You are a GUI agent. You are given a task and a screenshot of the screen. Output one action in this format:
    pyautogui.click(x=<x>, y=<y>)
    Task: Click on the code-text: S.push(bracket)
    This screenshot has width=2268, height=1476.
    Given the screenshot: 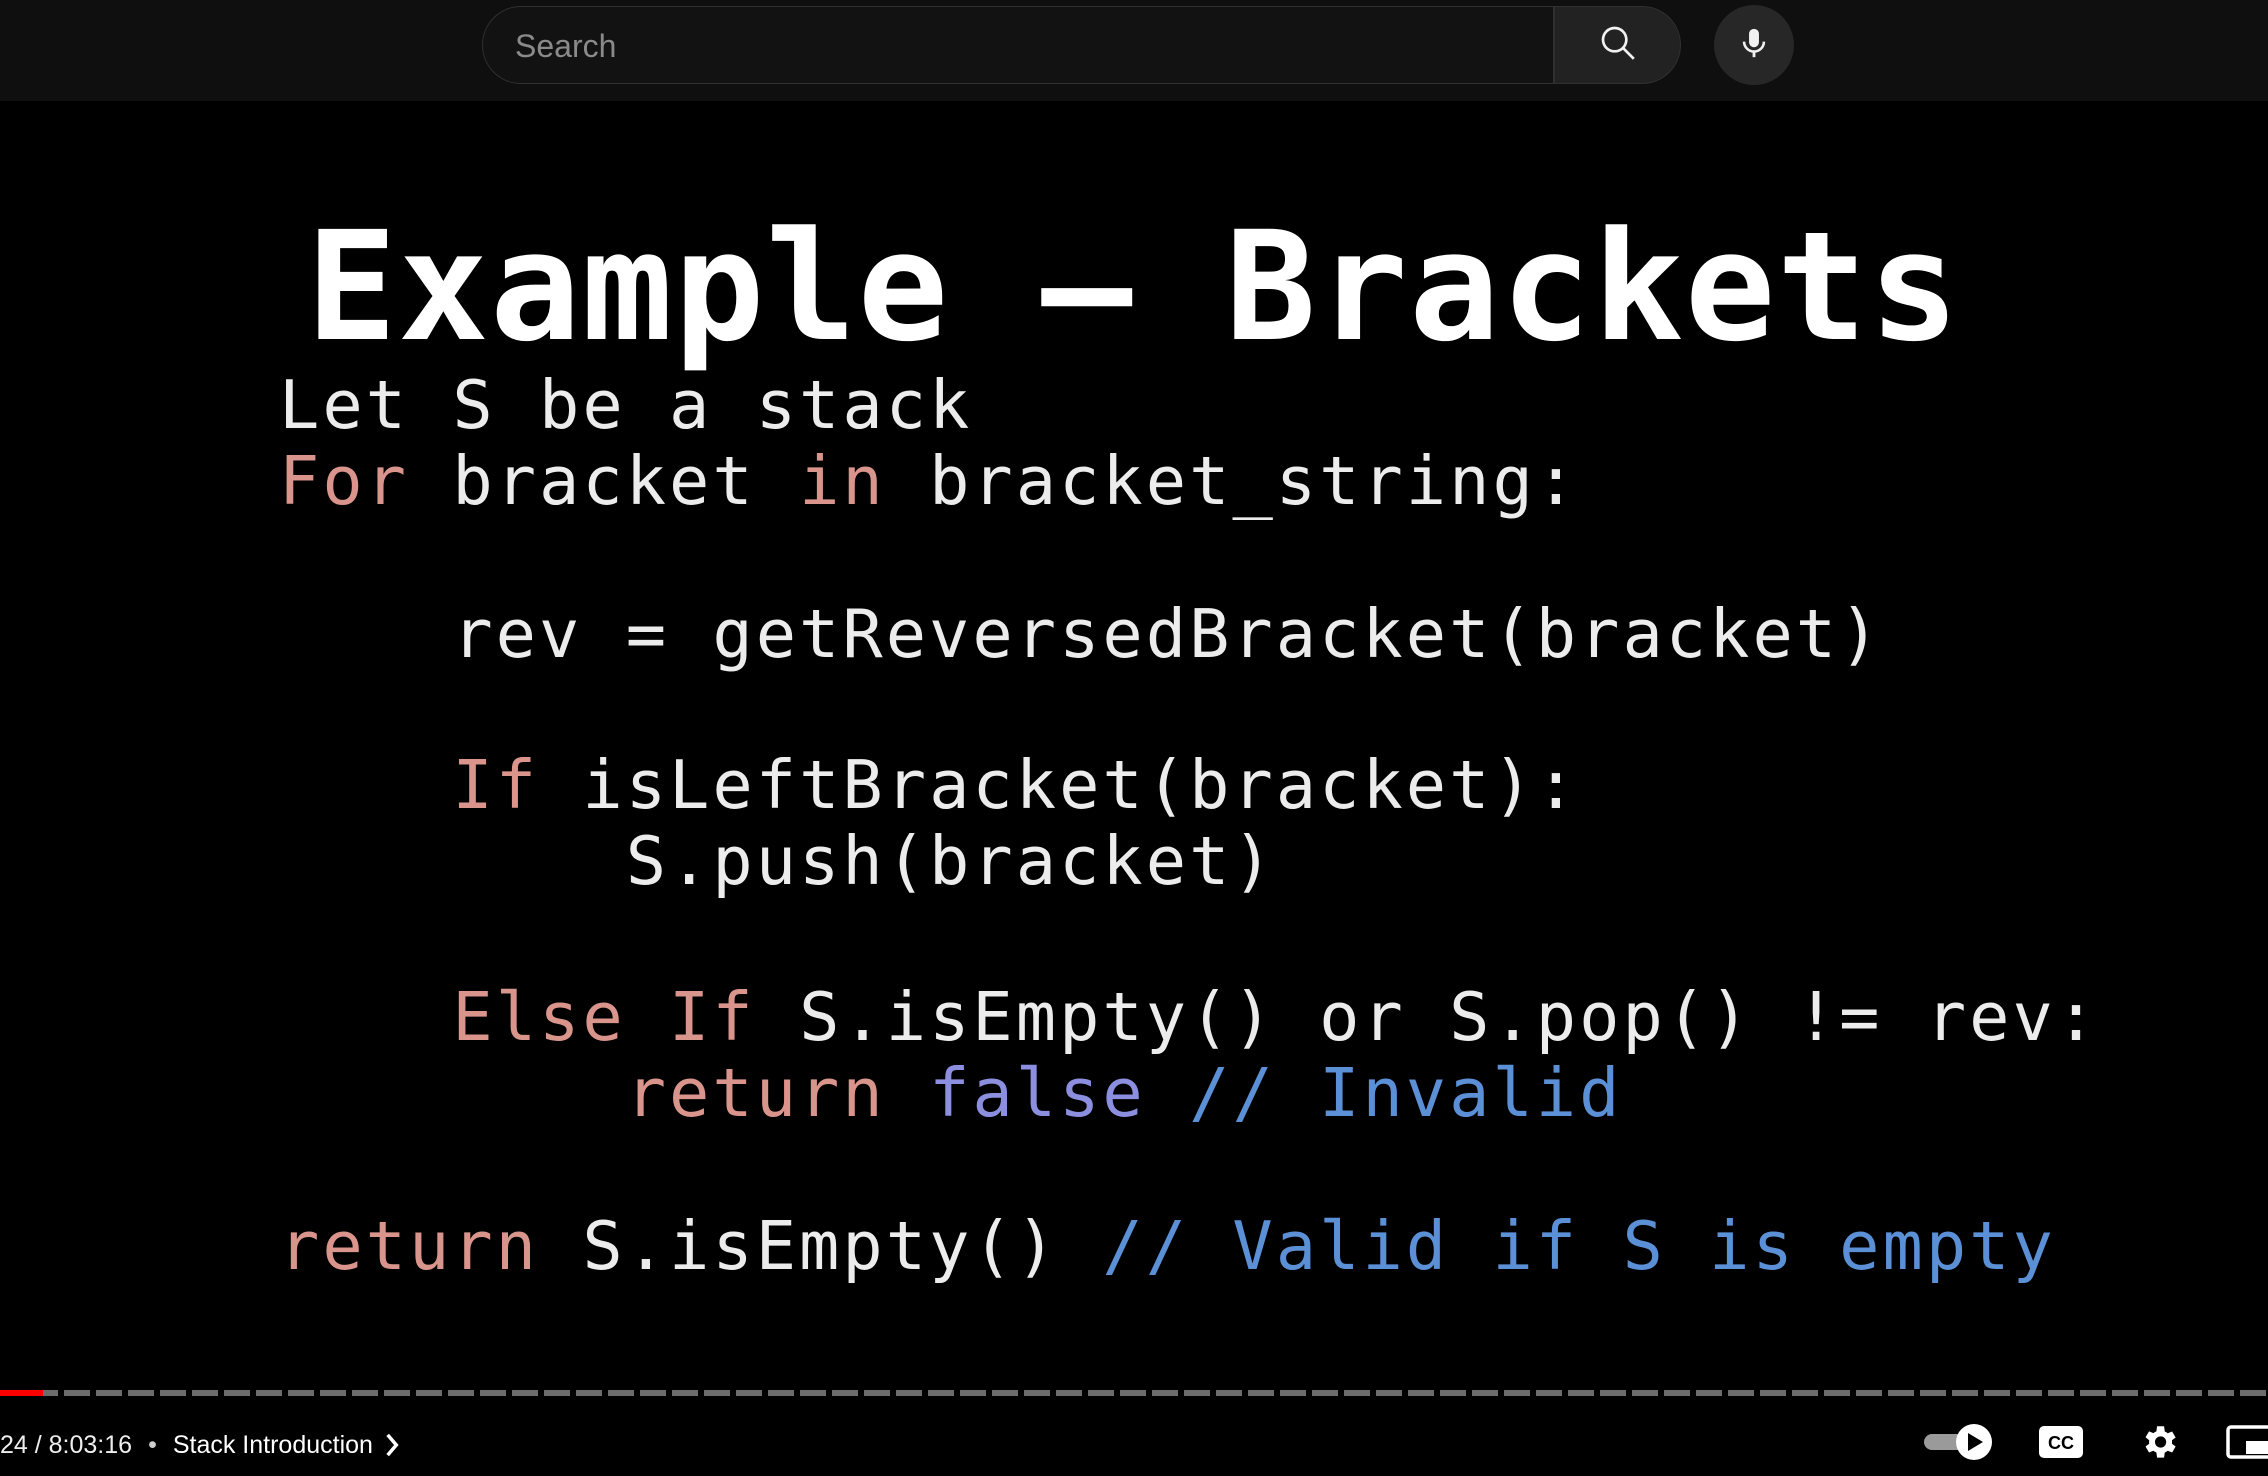 What is the action you would take?
    pyautogui.click(x=777, y=861)
    